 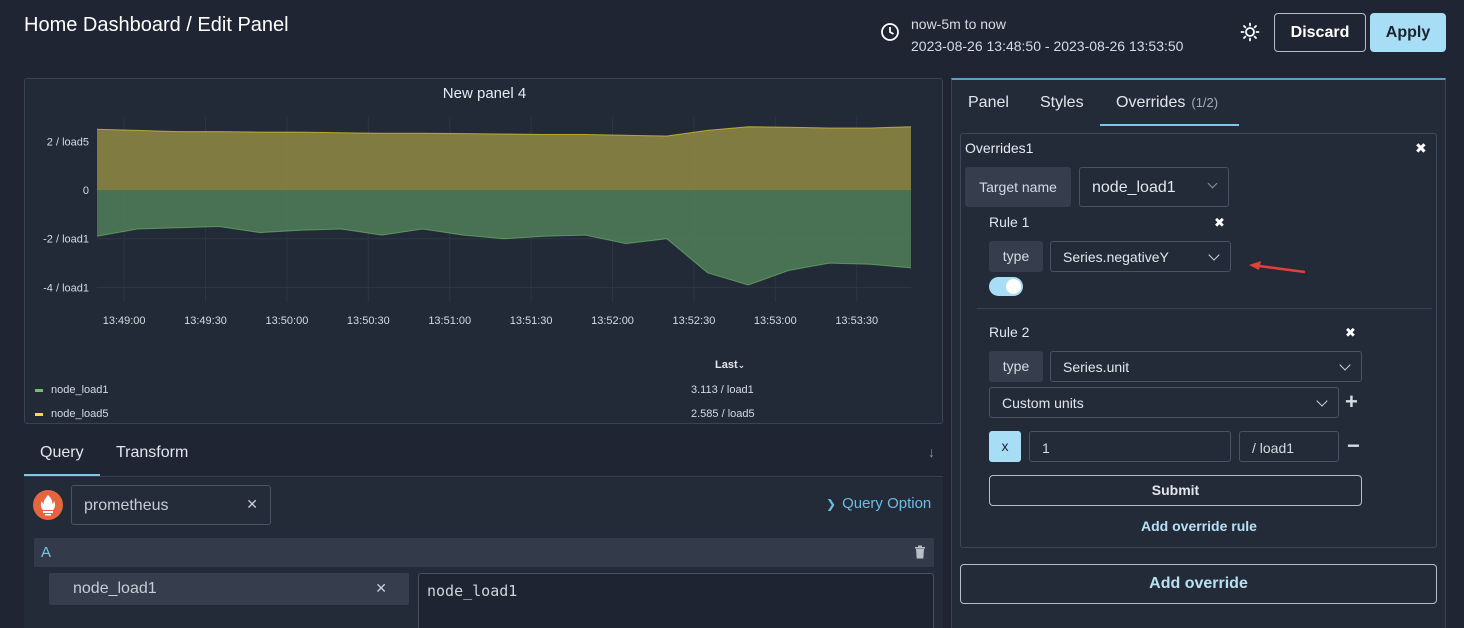 What do you see at coordinates (958, 24) in the screenshot?
I see `time-range-relative: now-5m to now` at bounding box center [958, 24].